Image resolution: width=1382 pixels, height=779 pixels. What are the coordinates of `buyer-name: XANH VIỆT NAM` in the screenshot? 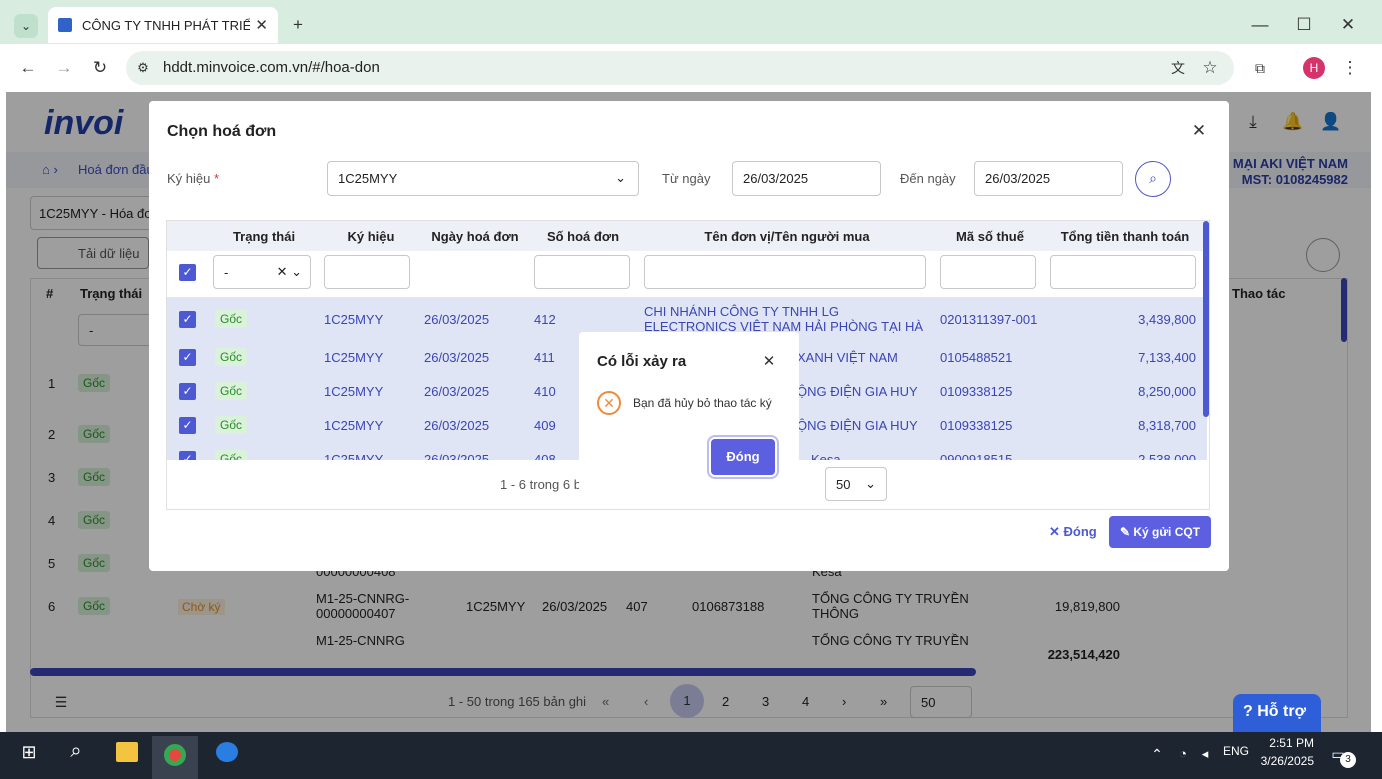 It's located at (847, 357).